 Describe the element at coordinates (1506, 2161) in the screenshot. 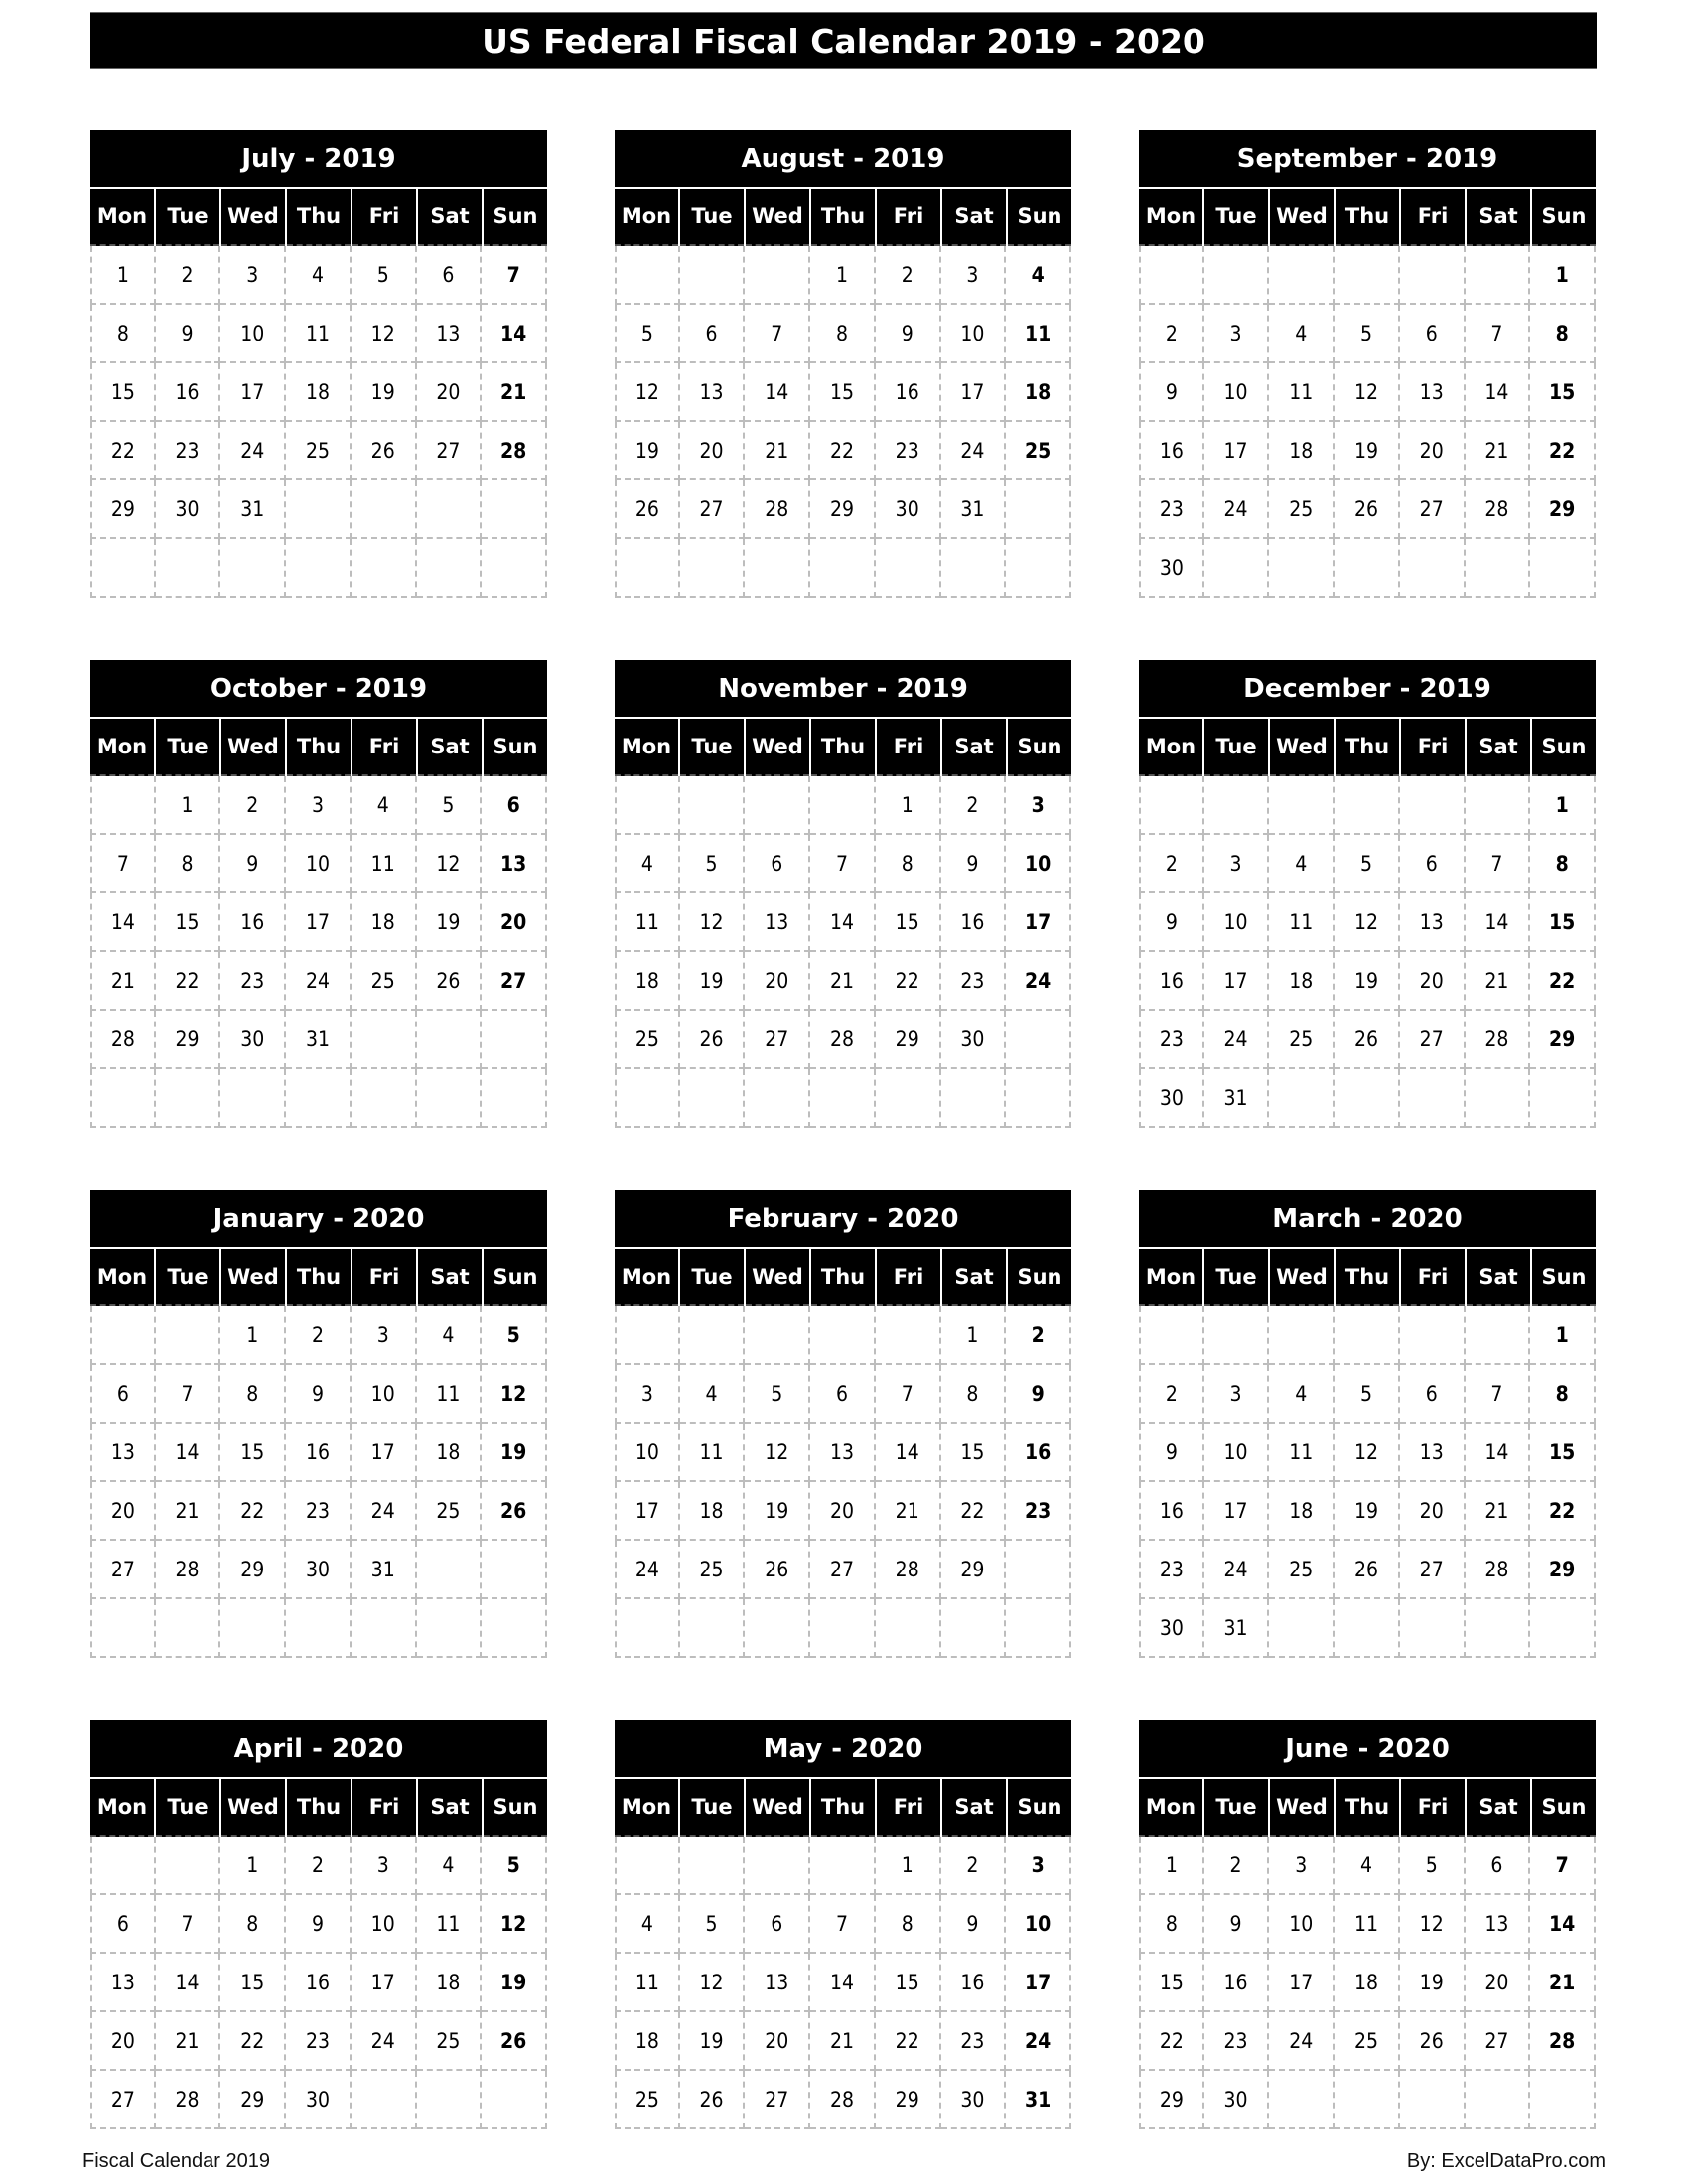

I see `footer-credit: By: ExcelDataPro.com` at that location.